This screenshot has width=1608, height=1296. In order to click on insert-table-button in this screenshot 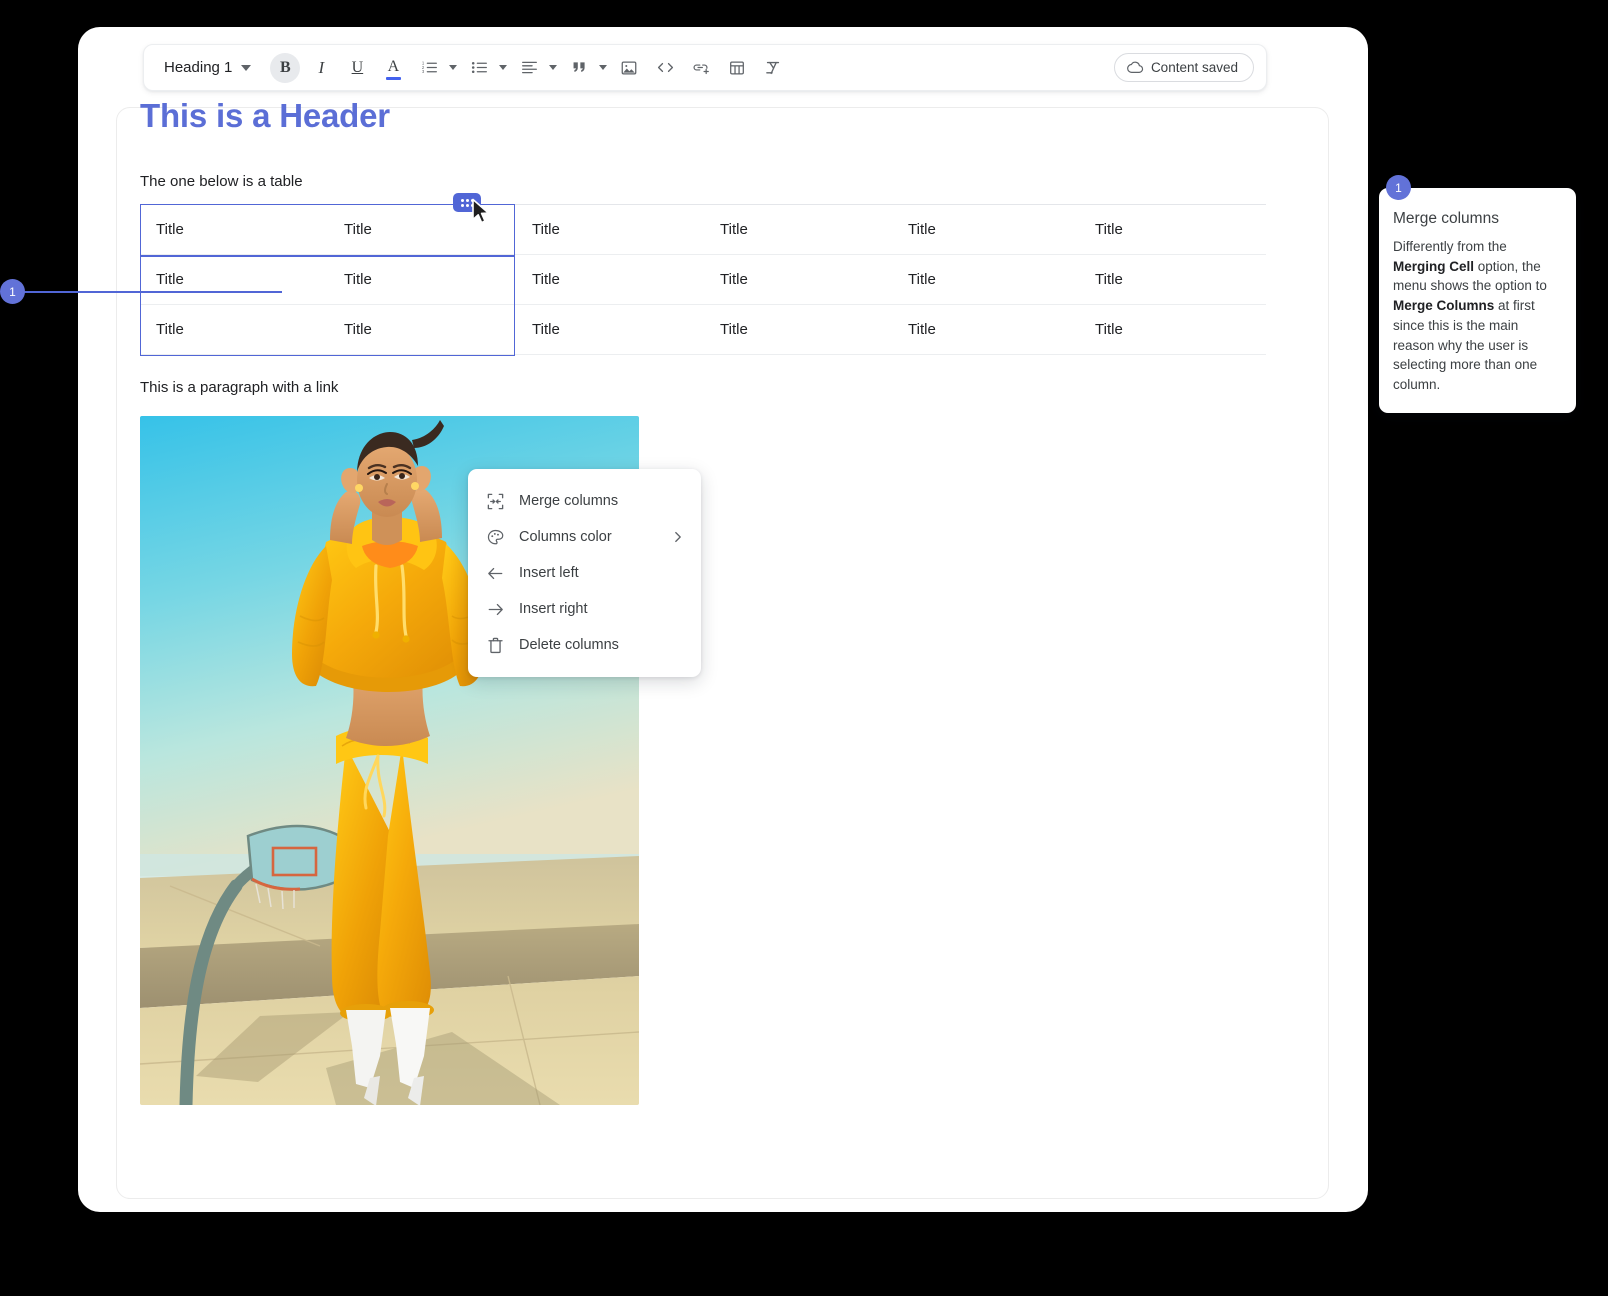, I will do `click(737, 68)`.